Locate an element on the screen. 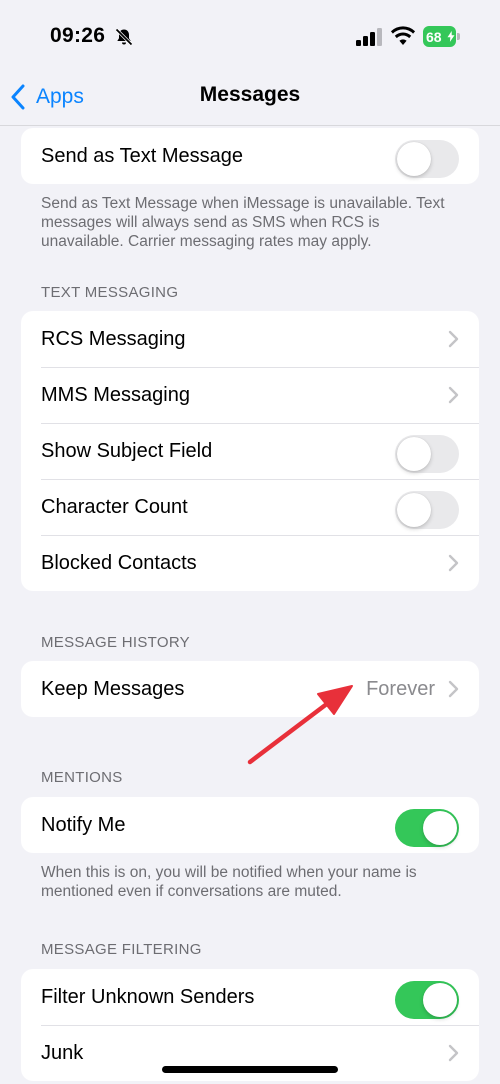  section-header-message-history: MESSAGE HISTORY is located at coordinates (115, 642).